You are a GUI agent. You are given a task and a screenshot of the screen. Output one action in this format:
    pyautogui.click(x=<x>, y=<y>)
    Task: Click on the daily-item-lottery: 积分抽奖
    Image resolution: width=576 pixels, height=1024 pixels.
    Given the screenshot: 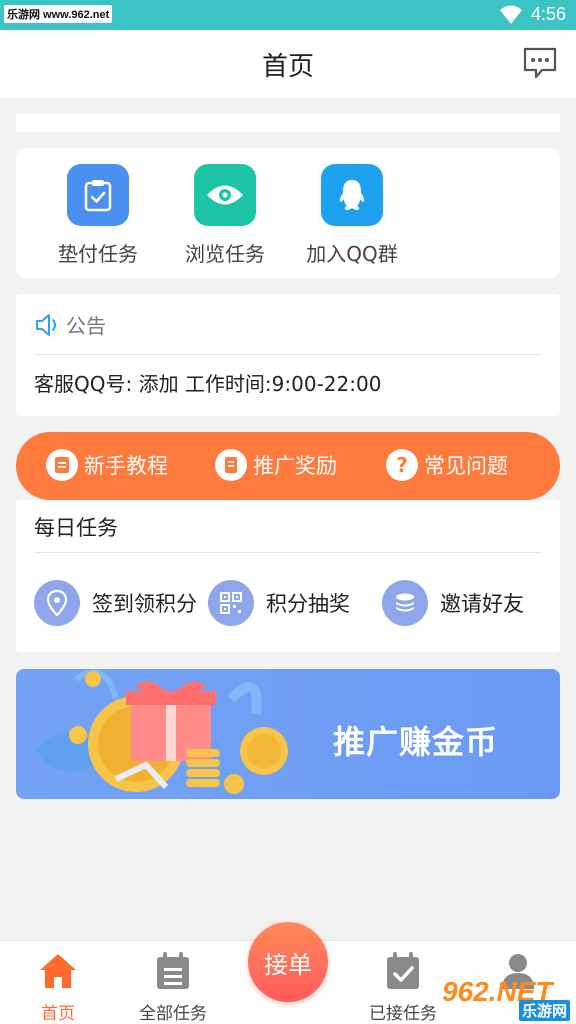 What is the action you would take?
    pyautogui.click(x=279, y=603)
    